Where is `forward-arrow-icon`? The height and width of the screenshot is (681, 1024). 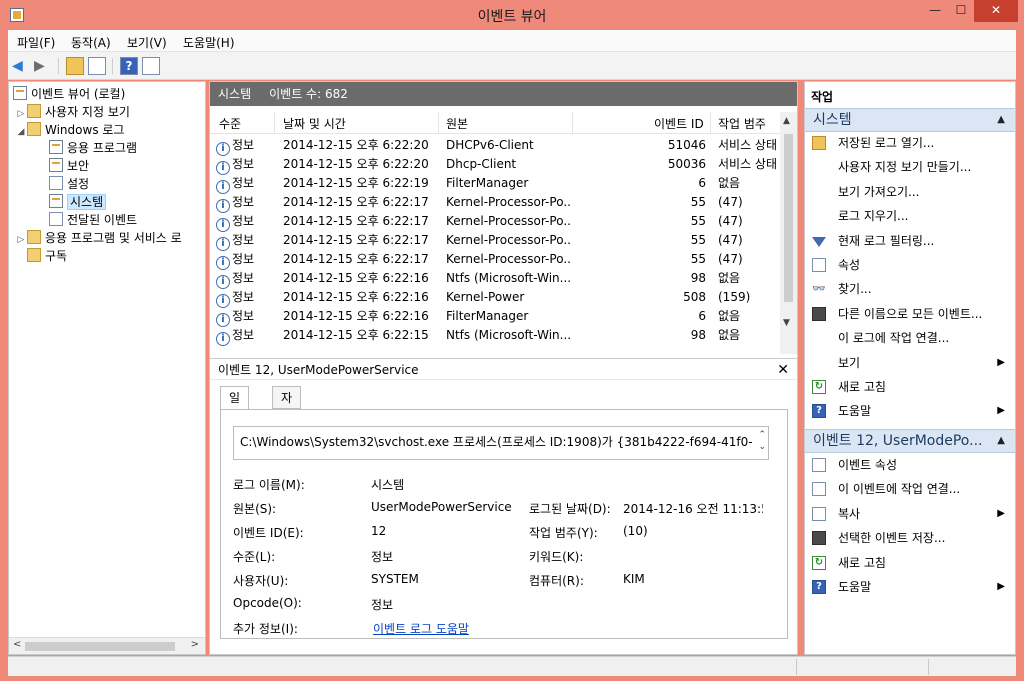 forward-arrow-icon is located at coordinates (43, 66).